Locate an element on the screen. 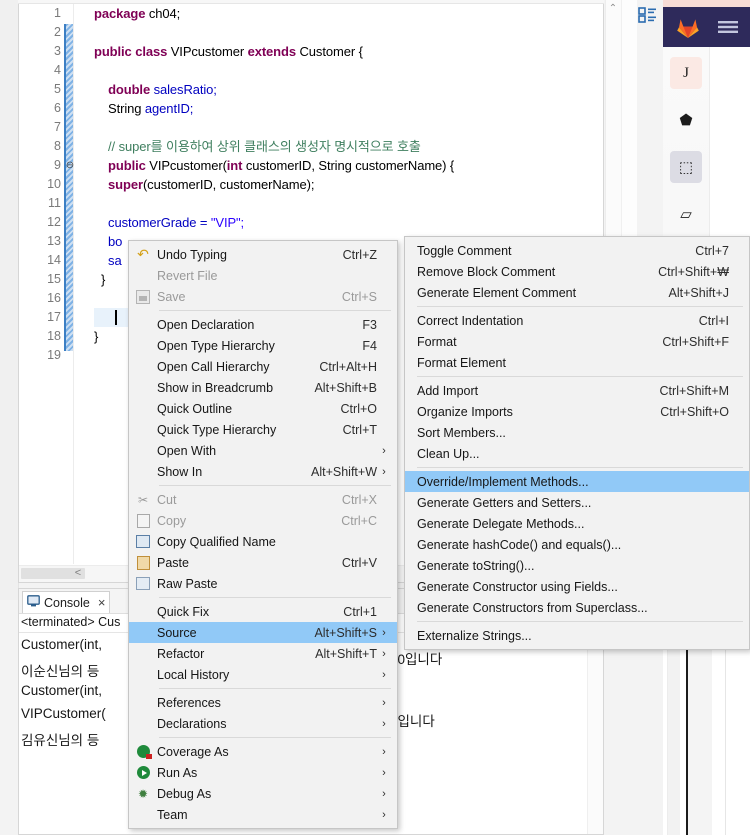 The image size is (750, 835). menu-item-shortcut: Ctrl+Shift+O is located at coordinates (694, 411).